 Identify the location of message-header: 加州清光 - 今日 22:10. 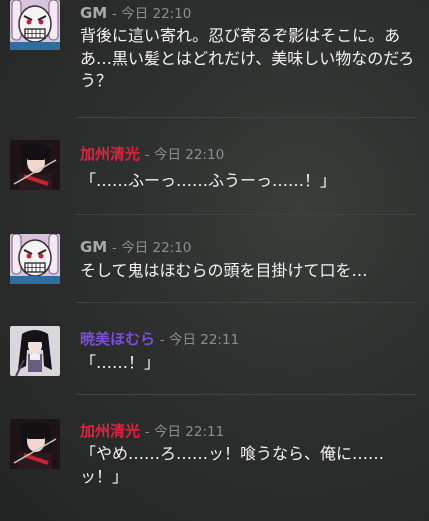
(152, 154).